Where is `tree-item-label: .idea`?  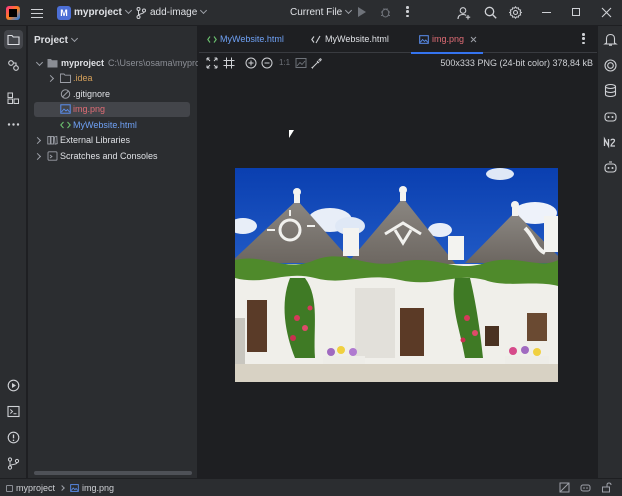 tree-item-label: .idea is located at coordinates (83, 78).